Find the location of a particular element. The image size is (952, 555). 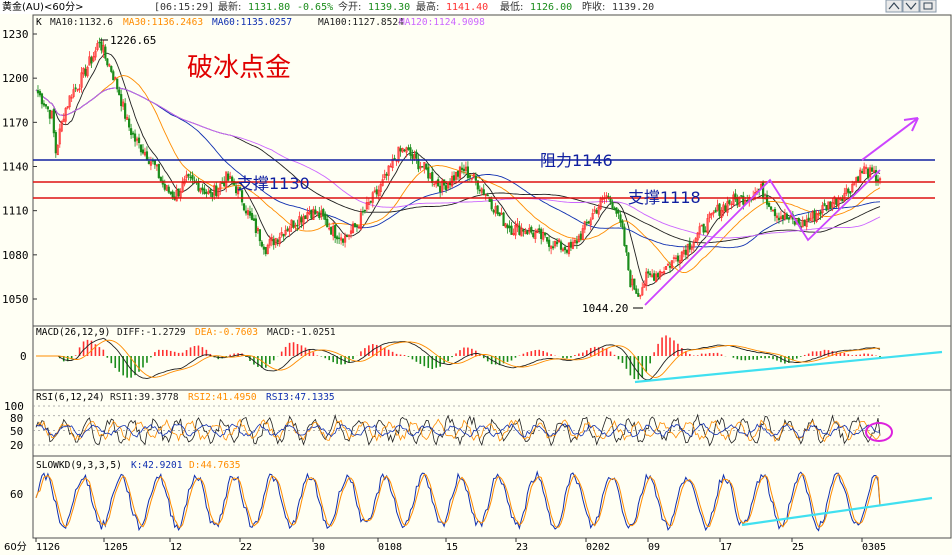

low-value: 1126.00 is located at coordinates (551, 7).